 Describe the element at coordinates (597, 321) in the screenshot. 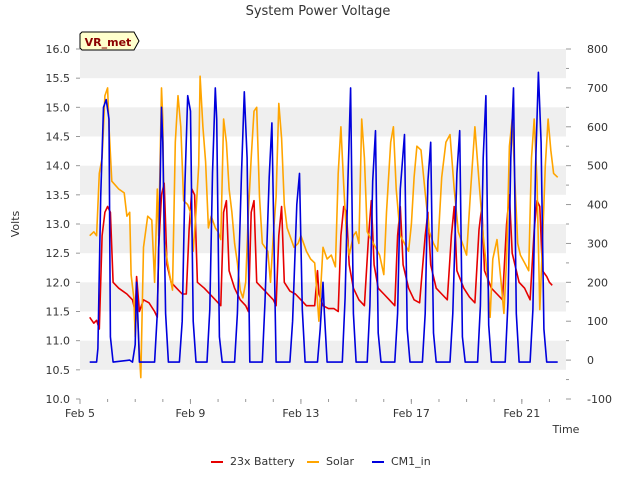

I see `right-tick-label: 100` at that location.